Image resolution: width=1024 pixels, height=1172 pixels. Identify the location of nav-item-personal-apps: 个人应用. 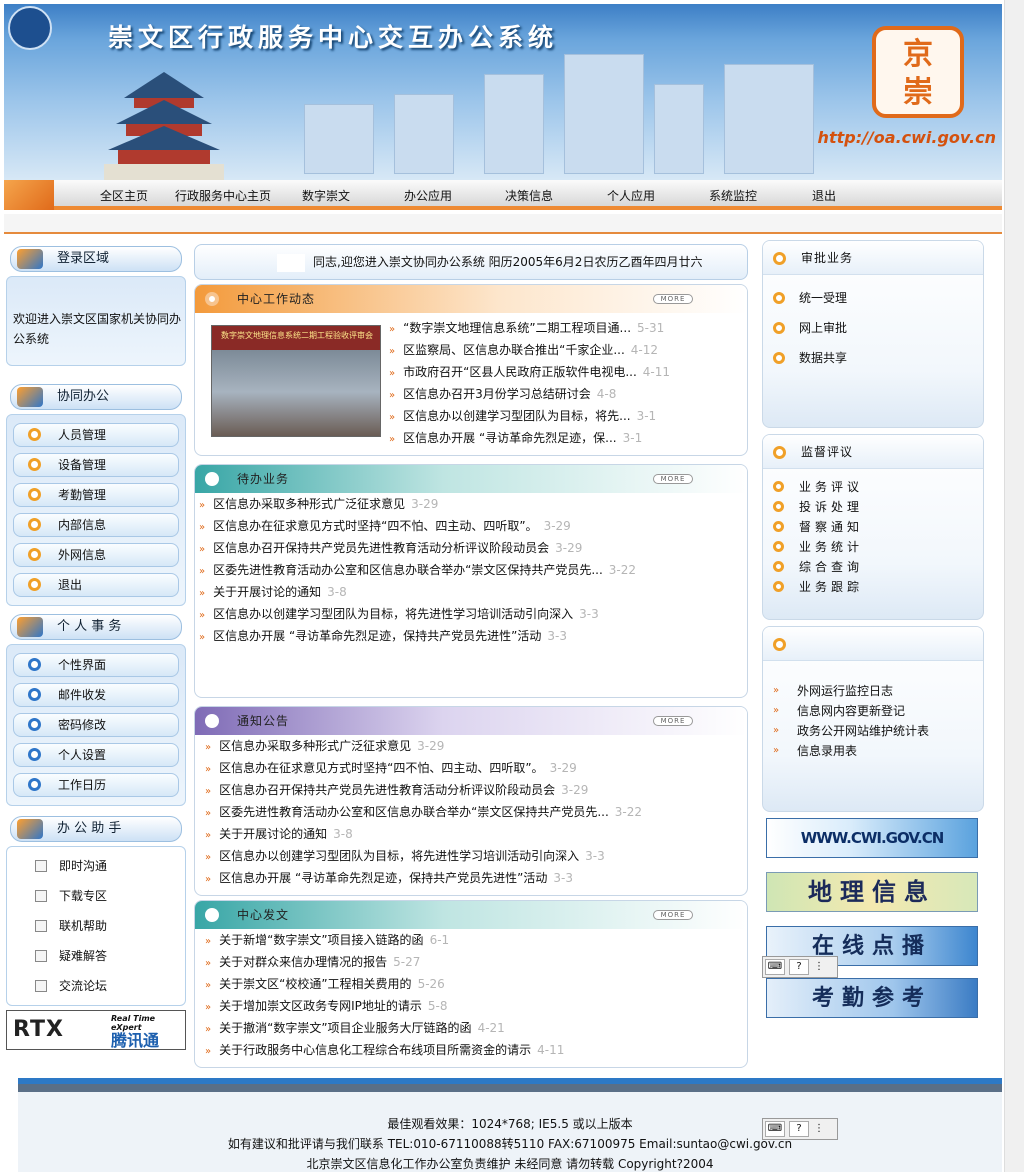
(631, 195).